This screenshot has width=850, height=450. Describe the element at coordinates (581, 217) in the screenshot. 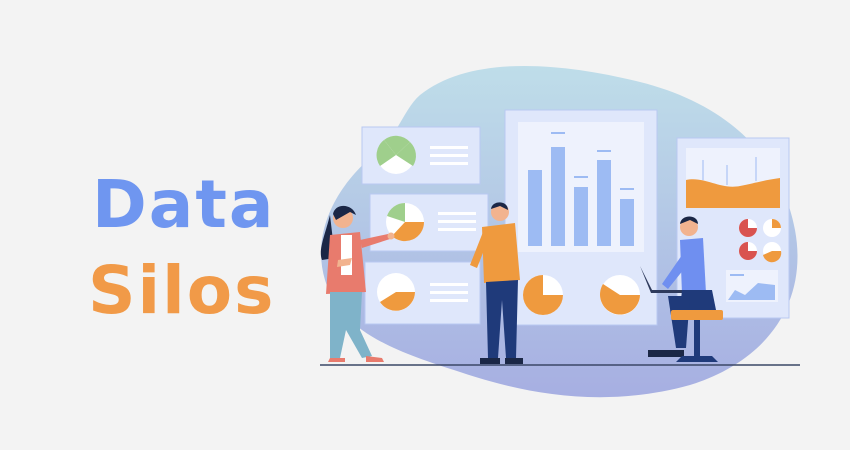

I see `center-bar-chart-panel` at that location.